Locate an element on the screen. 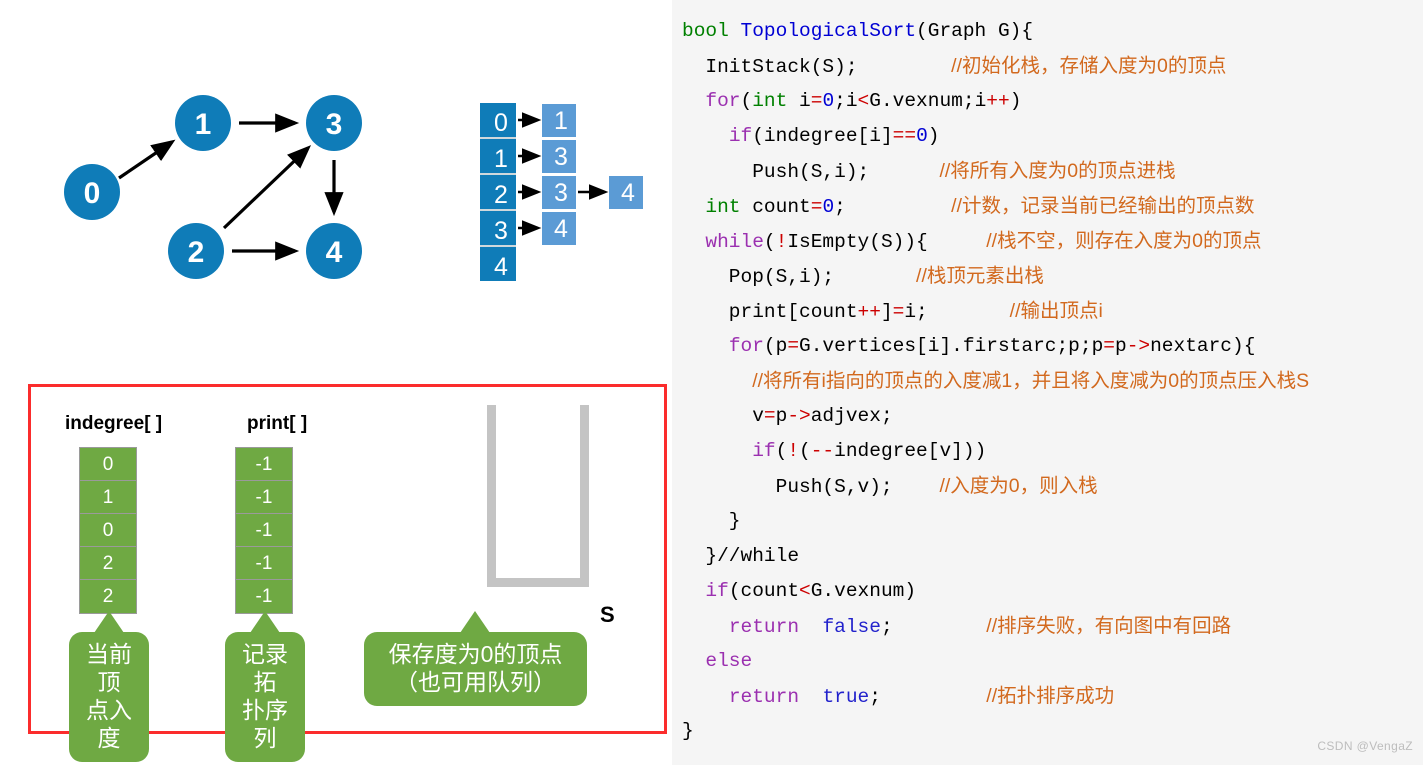 This screenshot has width=1423, height=765. stack-name-label: S is located at coordinates (607, 614).